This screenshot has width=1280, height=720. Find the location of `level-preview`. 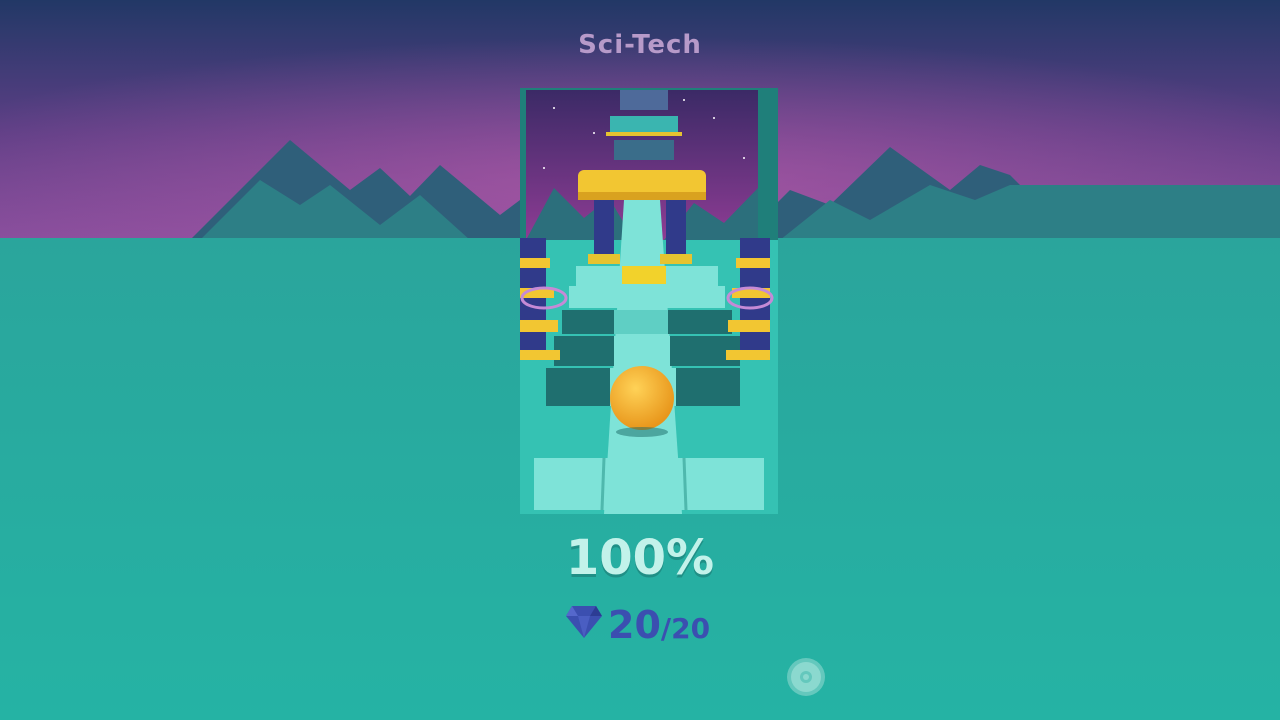

level-preview is located at coordinates (647, 301).